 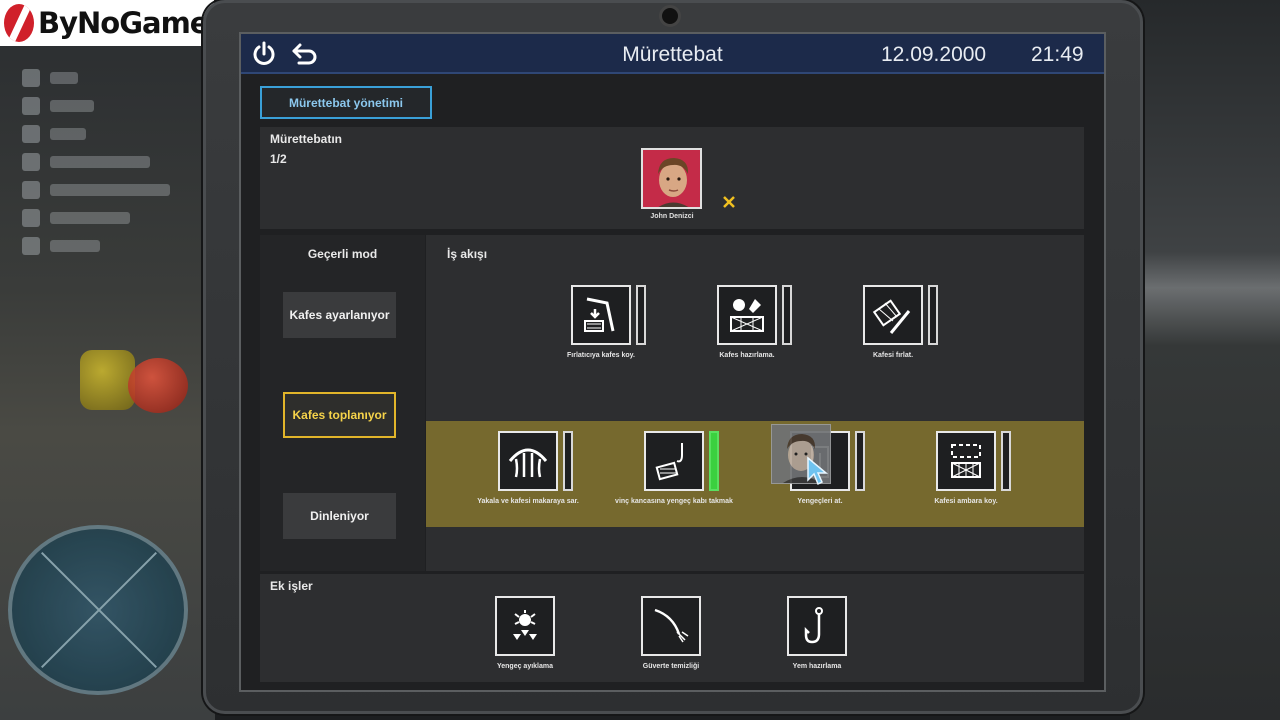 What do you see at coordinates (96, 162) in the screenshot?
I see `hud-status-list` at bounding box center [96, 162].